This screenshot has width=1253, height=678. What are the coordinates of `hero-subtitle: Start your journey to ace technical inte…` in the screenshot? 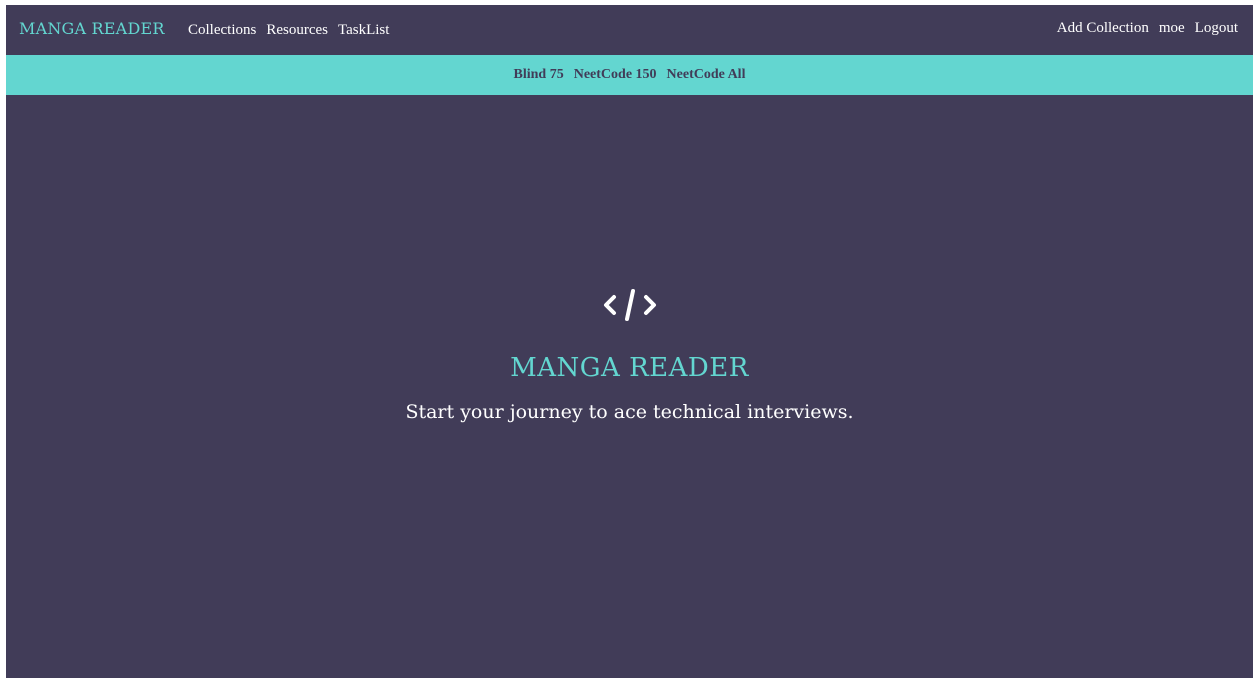 It's located at (629, 412).